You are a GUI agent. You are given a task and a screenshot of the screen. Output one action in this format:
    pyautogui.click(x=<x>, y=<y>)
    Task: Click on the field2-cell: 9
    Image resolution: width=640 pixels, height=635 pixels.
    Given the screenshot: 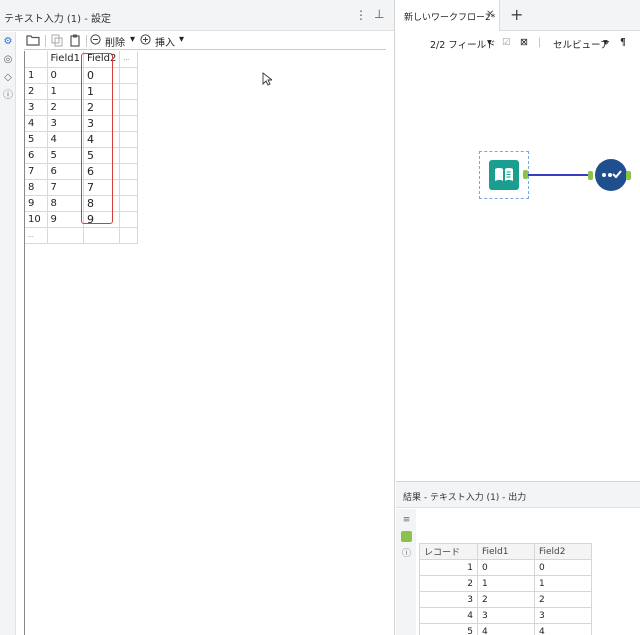 What is the action you would take?
    pyautogui.click(x=102, y=219)
    